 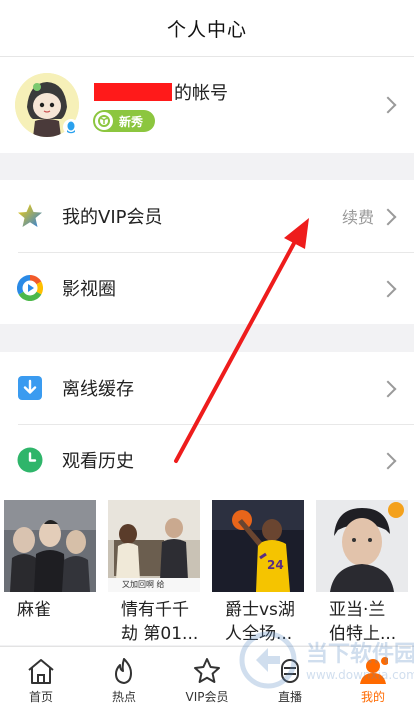 What do you see at coordinates (201, 93) in the screenshot?
I see `account-suffix: 的帐号` at bounding box center [201, 93].